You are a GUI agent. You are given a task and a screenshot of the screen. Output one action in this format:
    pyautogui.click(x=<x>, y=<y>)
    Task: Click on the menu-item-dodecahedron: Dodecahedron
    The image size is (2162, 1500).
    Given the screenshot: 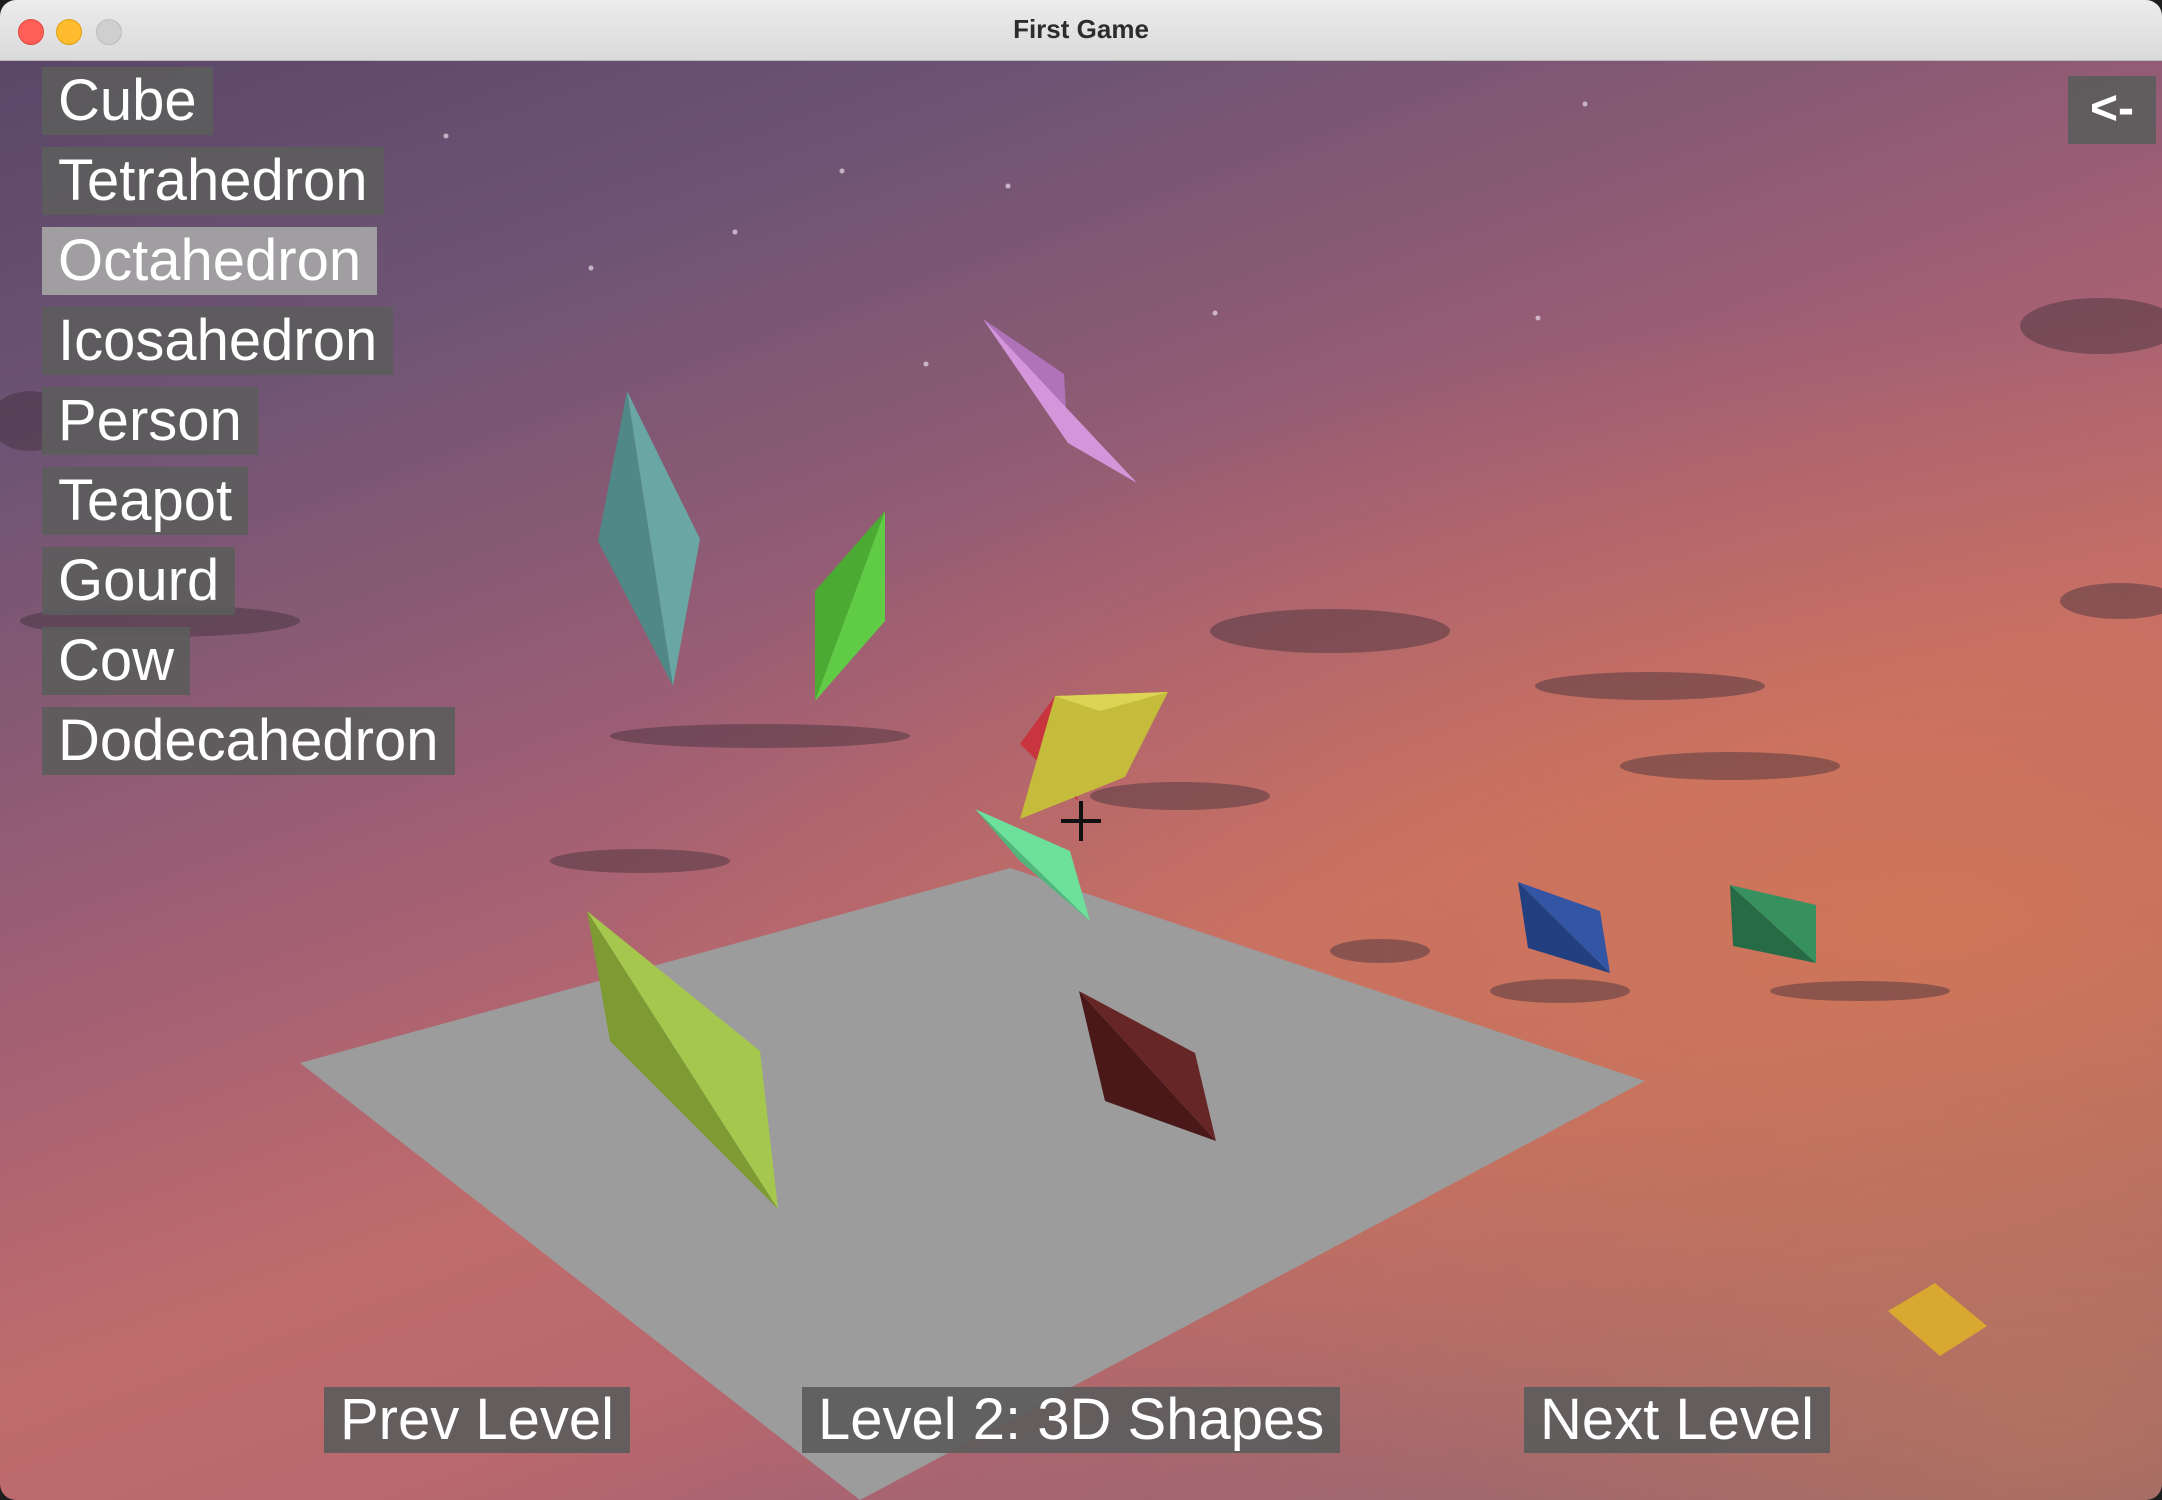 What is the action you would take?
    pyautogui.click(x=248, y=741)
    